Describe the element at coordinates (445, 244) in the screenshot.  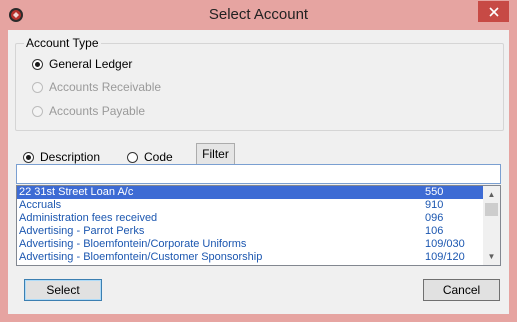
I see `account-code: 109/030` at that location.